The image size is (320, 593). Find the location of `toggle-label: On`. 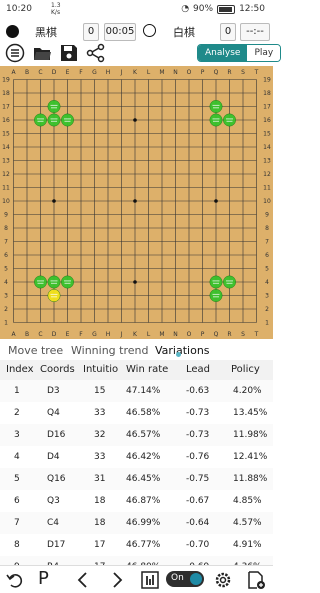

toggle-label: On is located at coordinates (177, 578).